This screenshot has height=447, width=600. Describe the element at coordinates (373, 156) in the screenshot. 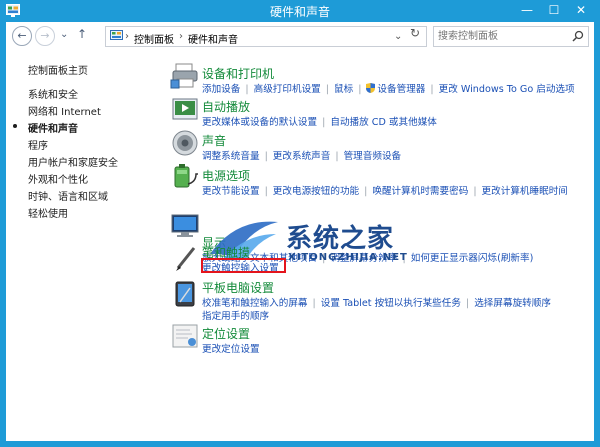

I see `link-manage-audio: 管理音频设备` at that location.